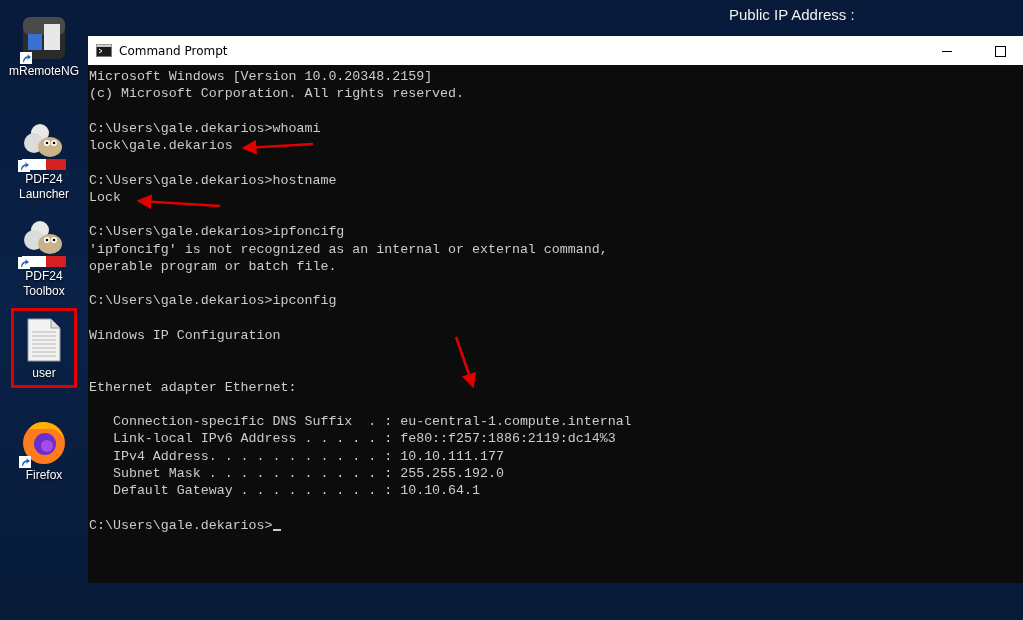 Image resolution: width=1023 pixels, height=620 pixels. I want to click on console-output: lock\gale.dekarios, so click(161, 145).